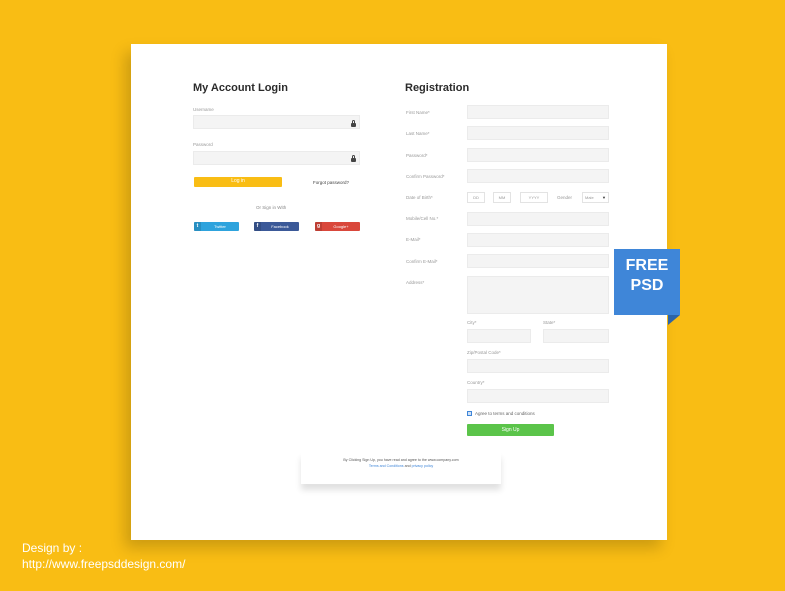 This screenshot has width=785, height=591. I want to click on zip-input, so click(538, 366).